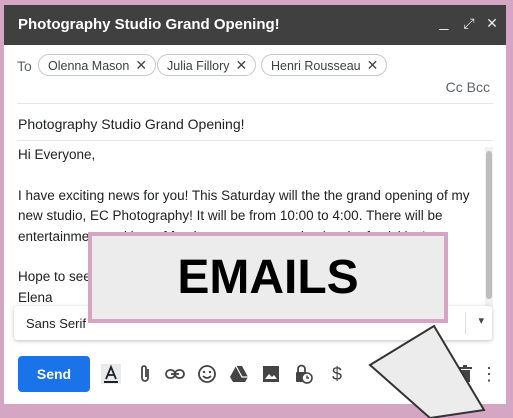 This screenshot has width=513, height=418. What do you see at coordinates (492, 23) in the screenshot?
I see `close-icon: ✕` at bounding box center [492, 23].